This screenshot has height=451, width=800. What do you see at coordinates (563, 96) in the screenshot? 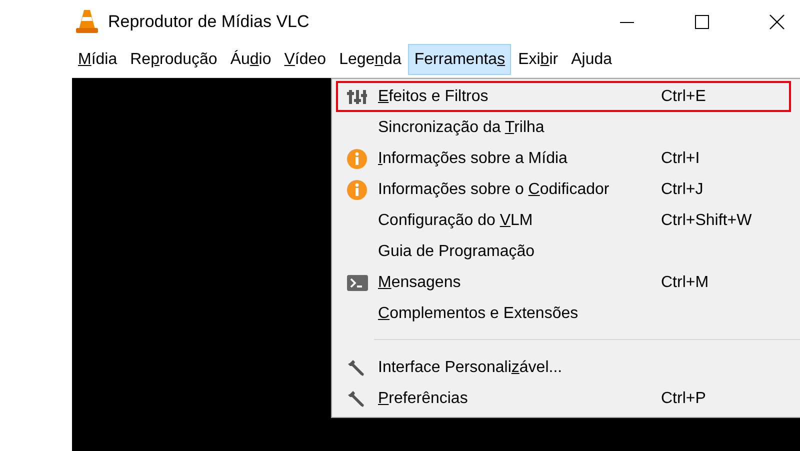
I see `menu-item: Efeitos e Filtros Ctrl+E` at bounding box center [563, 96].